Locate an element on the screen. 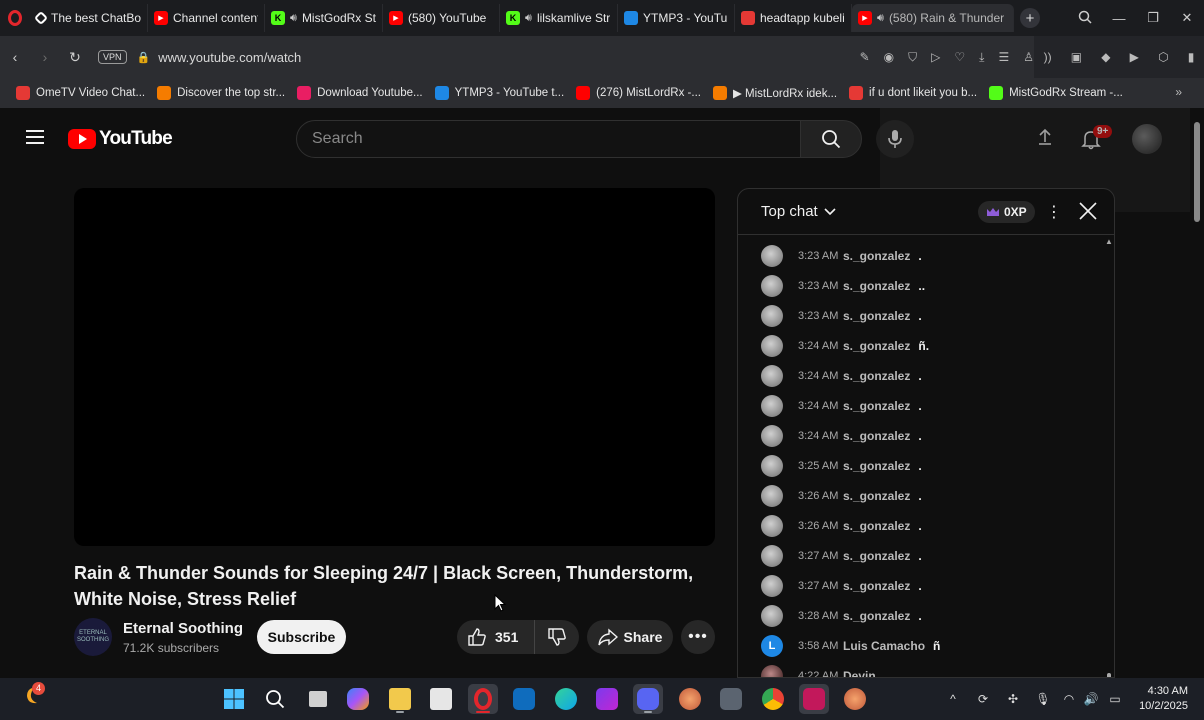  xp-badge: 0XP is located at coordinates (1006, 212).